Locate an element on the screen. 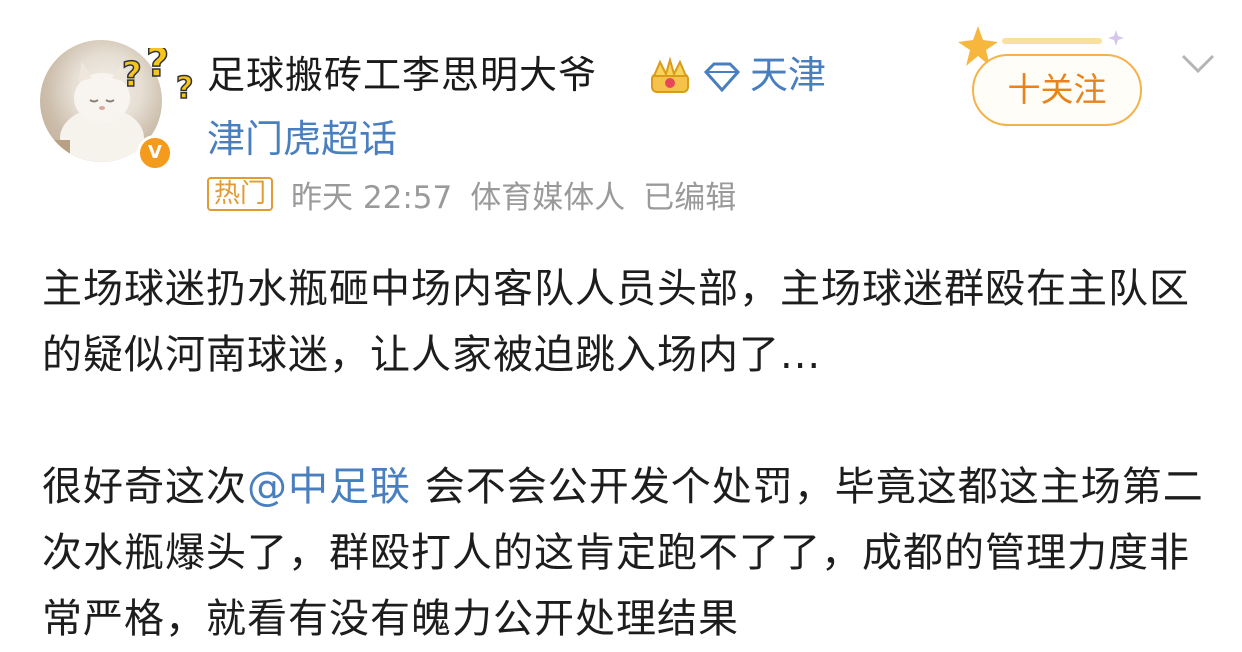 Image resolution: width=1242 pixels, height=652 pixels. follow-button: 十关注 is located at coordinates (1057, 90).